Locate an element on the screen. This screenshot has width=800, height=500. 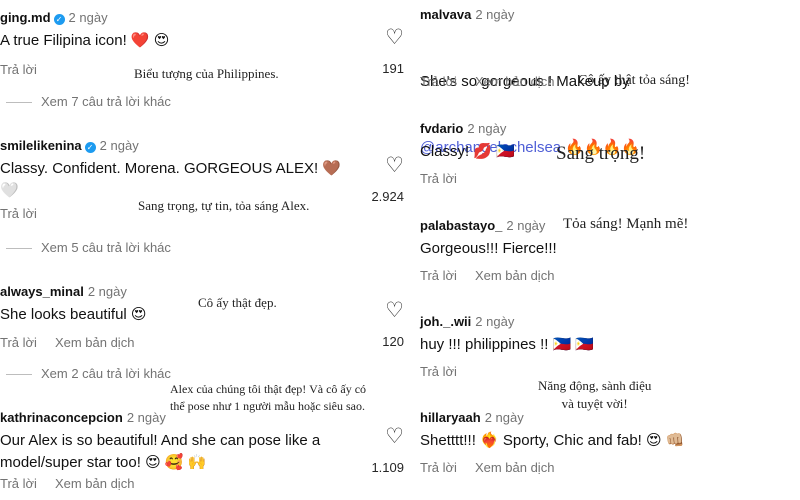
view-replies-button: Xem 5 câu trả lời khác is located at coordinates (88, 247).